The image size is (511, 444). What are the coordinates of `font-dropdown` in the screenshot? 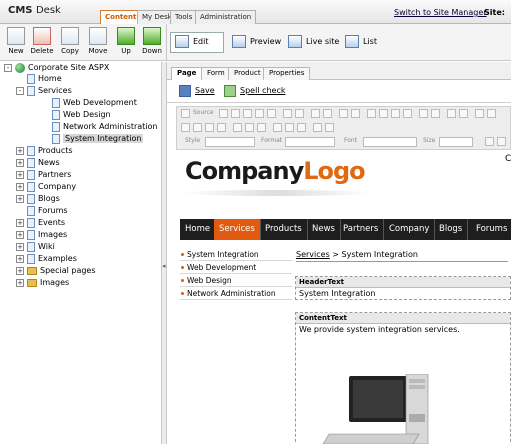 It's located at (390, 142).